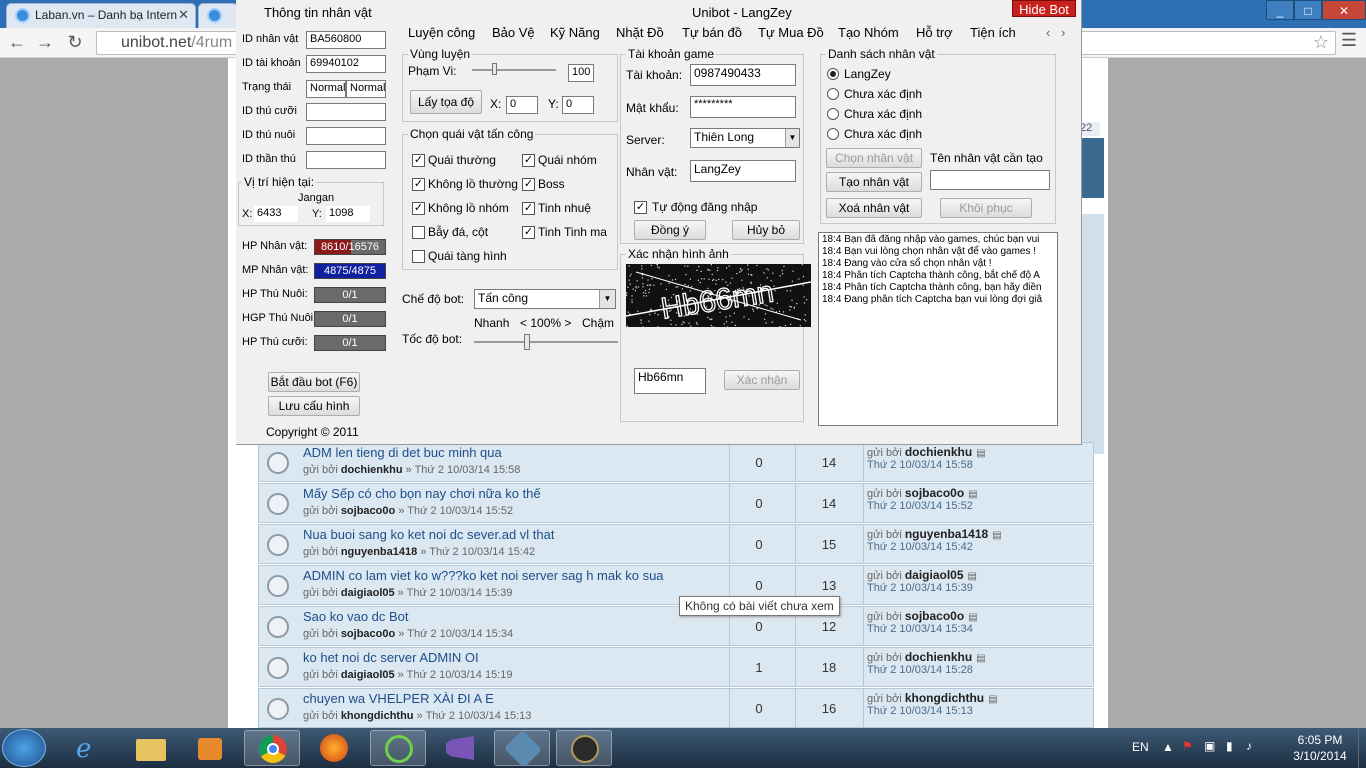 The height and width of the screenshot is (768, 1366). I want to click on volume-icon: ♪, so click(1249, 746).